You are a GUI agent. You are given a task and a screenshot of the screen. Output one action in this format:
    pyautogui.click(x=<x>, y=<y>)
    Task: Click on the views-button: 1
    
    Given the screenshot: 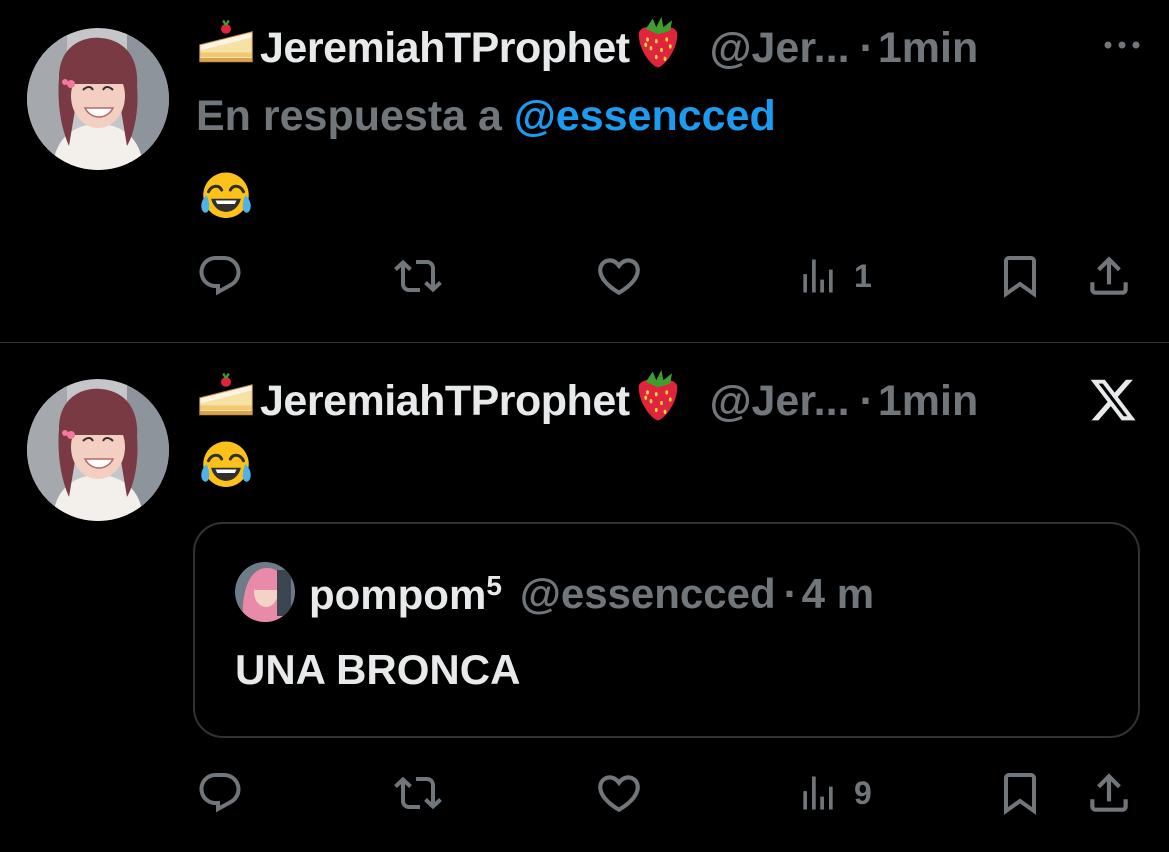 What is the action you would take?
    pyautogui.click(x=834, y=276)
    